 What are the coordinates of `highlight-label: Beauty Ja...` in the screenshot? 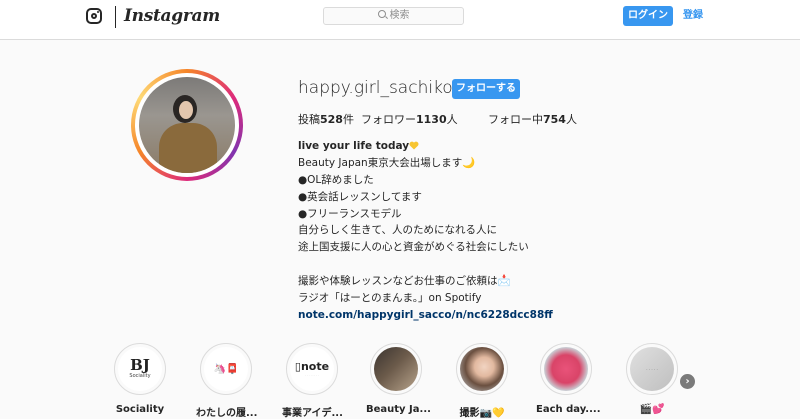 It's located at (398, 409).